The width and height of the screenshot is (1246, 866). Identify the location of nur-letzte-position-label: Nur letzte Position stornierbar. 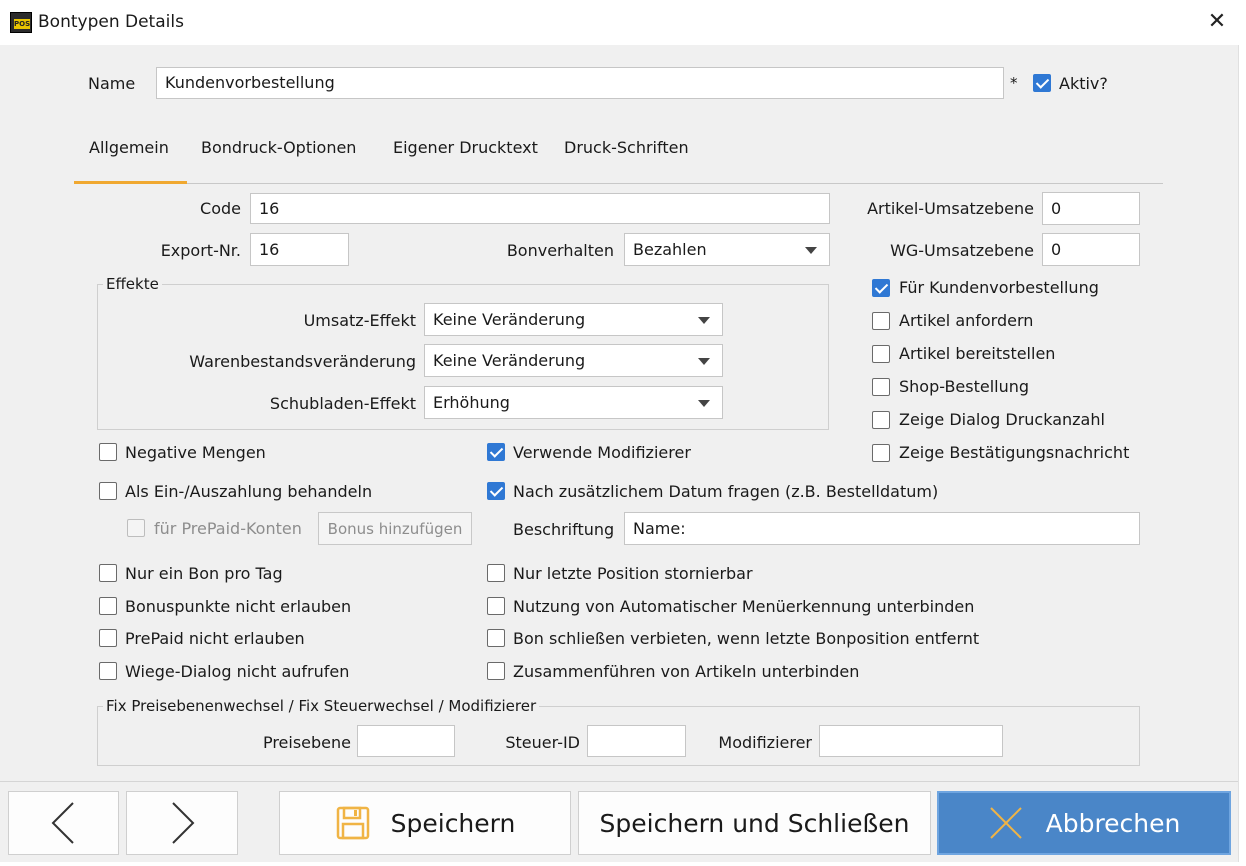
(633, 573).